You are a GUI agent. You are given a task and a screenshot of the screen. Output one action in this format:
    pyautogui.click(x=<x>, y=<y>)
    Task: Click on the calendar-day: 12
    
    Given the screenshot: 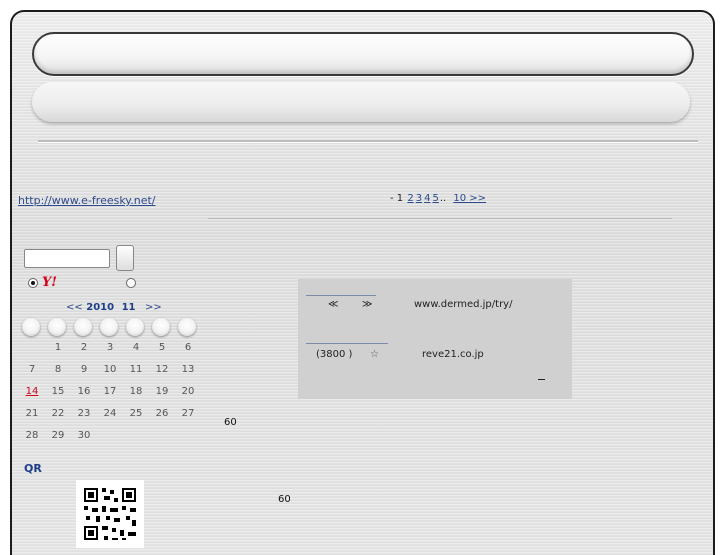 What is the action you would take?
    pyautogui.click(x=162, y=369)
    